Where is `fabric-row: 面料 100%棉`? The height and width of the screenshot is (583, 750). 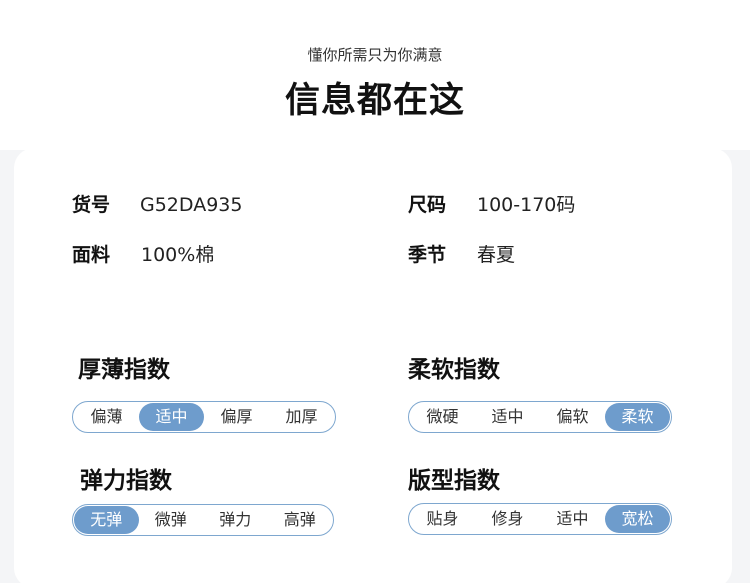 fabric-row: 面料 100%棉 is located at coordinates (143, 255).